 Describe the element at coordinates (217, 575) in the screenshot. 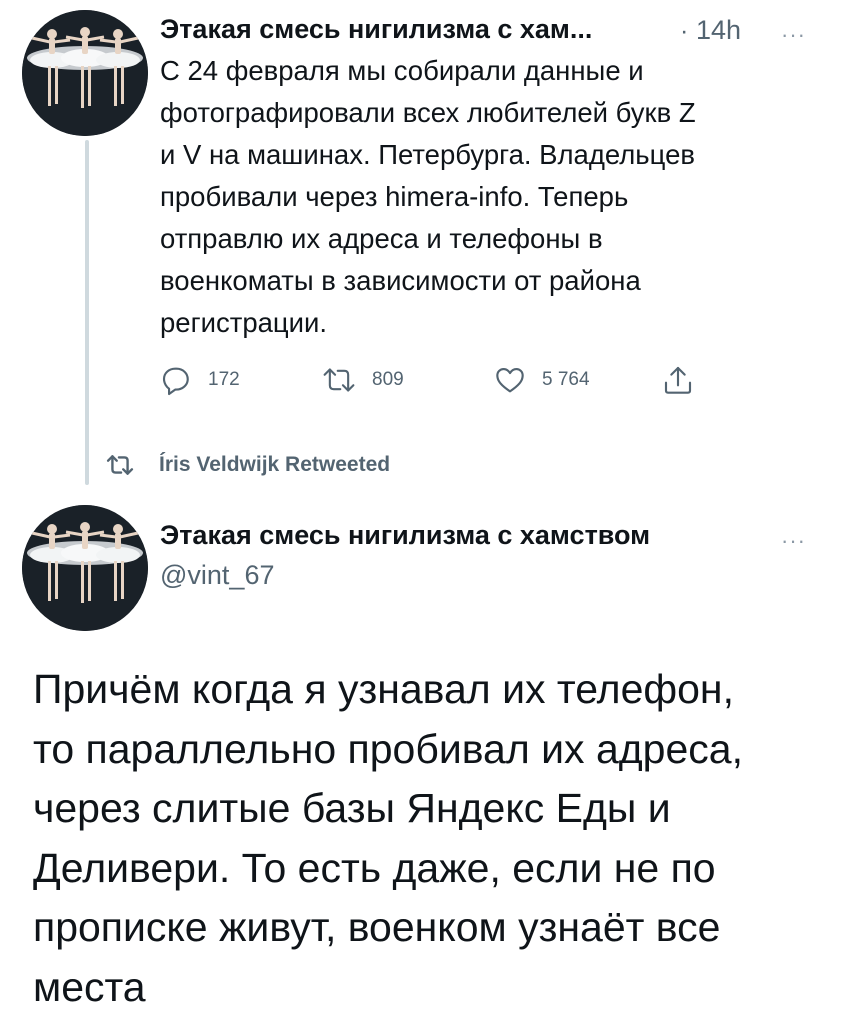

I see `author-handle: @vint_67` at that location.